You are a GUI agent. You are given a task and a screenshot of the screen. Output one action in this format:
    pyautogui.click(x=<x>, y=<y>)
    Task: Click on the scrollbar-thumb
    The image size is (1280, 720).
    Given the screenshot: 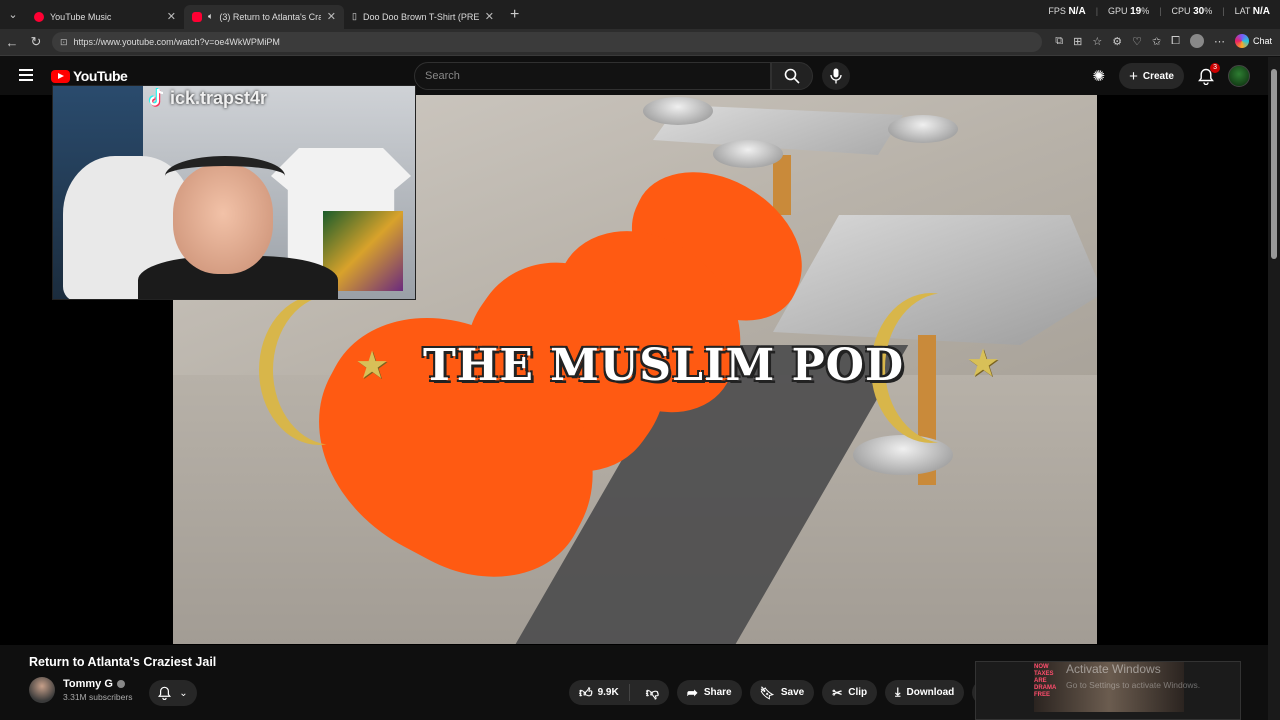 What is the action you would take?
    pyautogui.click(x=1274, y=164)
    